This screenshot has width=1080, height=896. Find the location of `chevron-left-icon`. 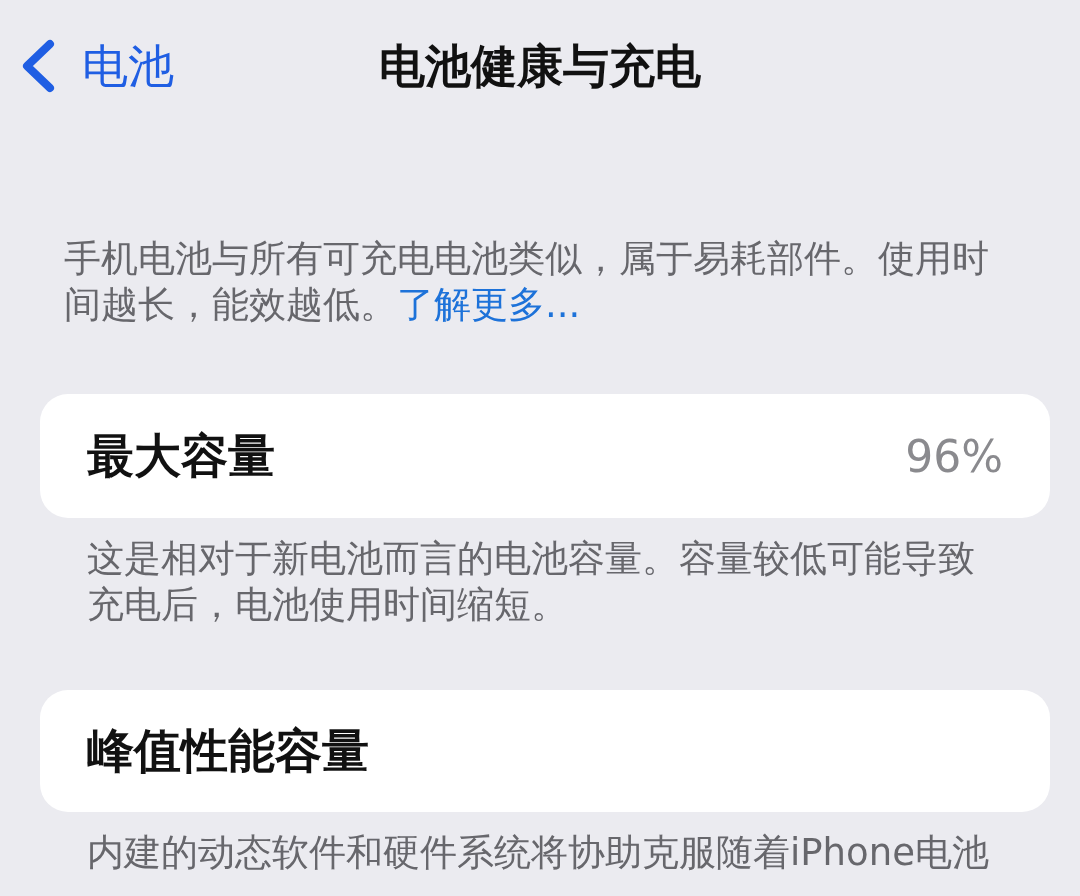

chevron-left-icon is located at coordinates (38, 66).